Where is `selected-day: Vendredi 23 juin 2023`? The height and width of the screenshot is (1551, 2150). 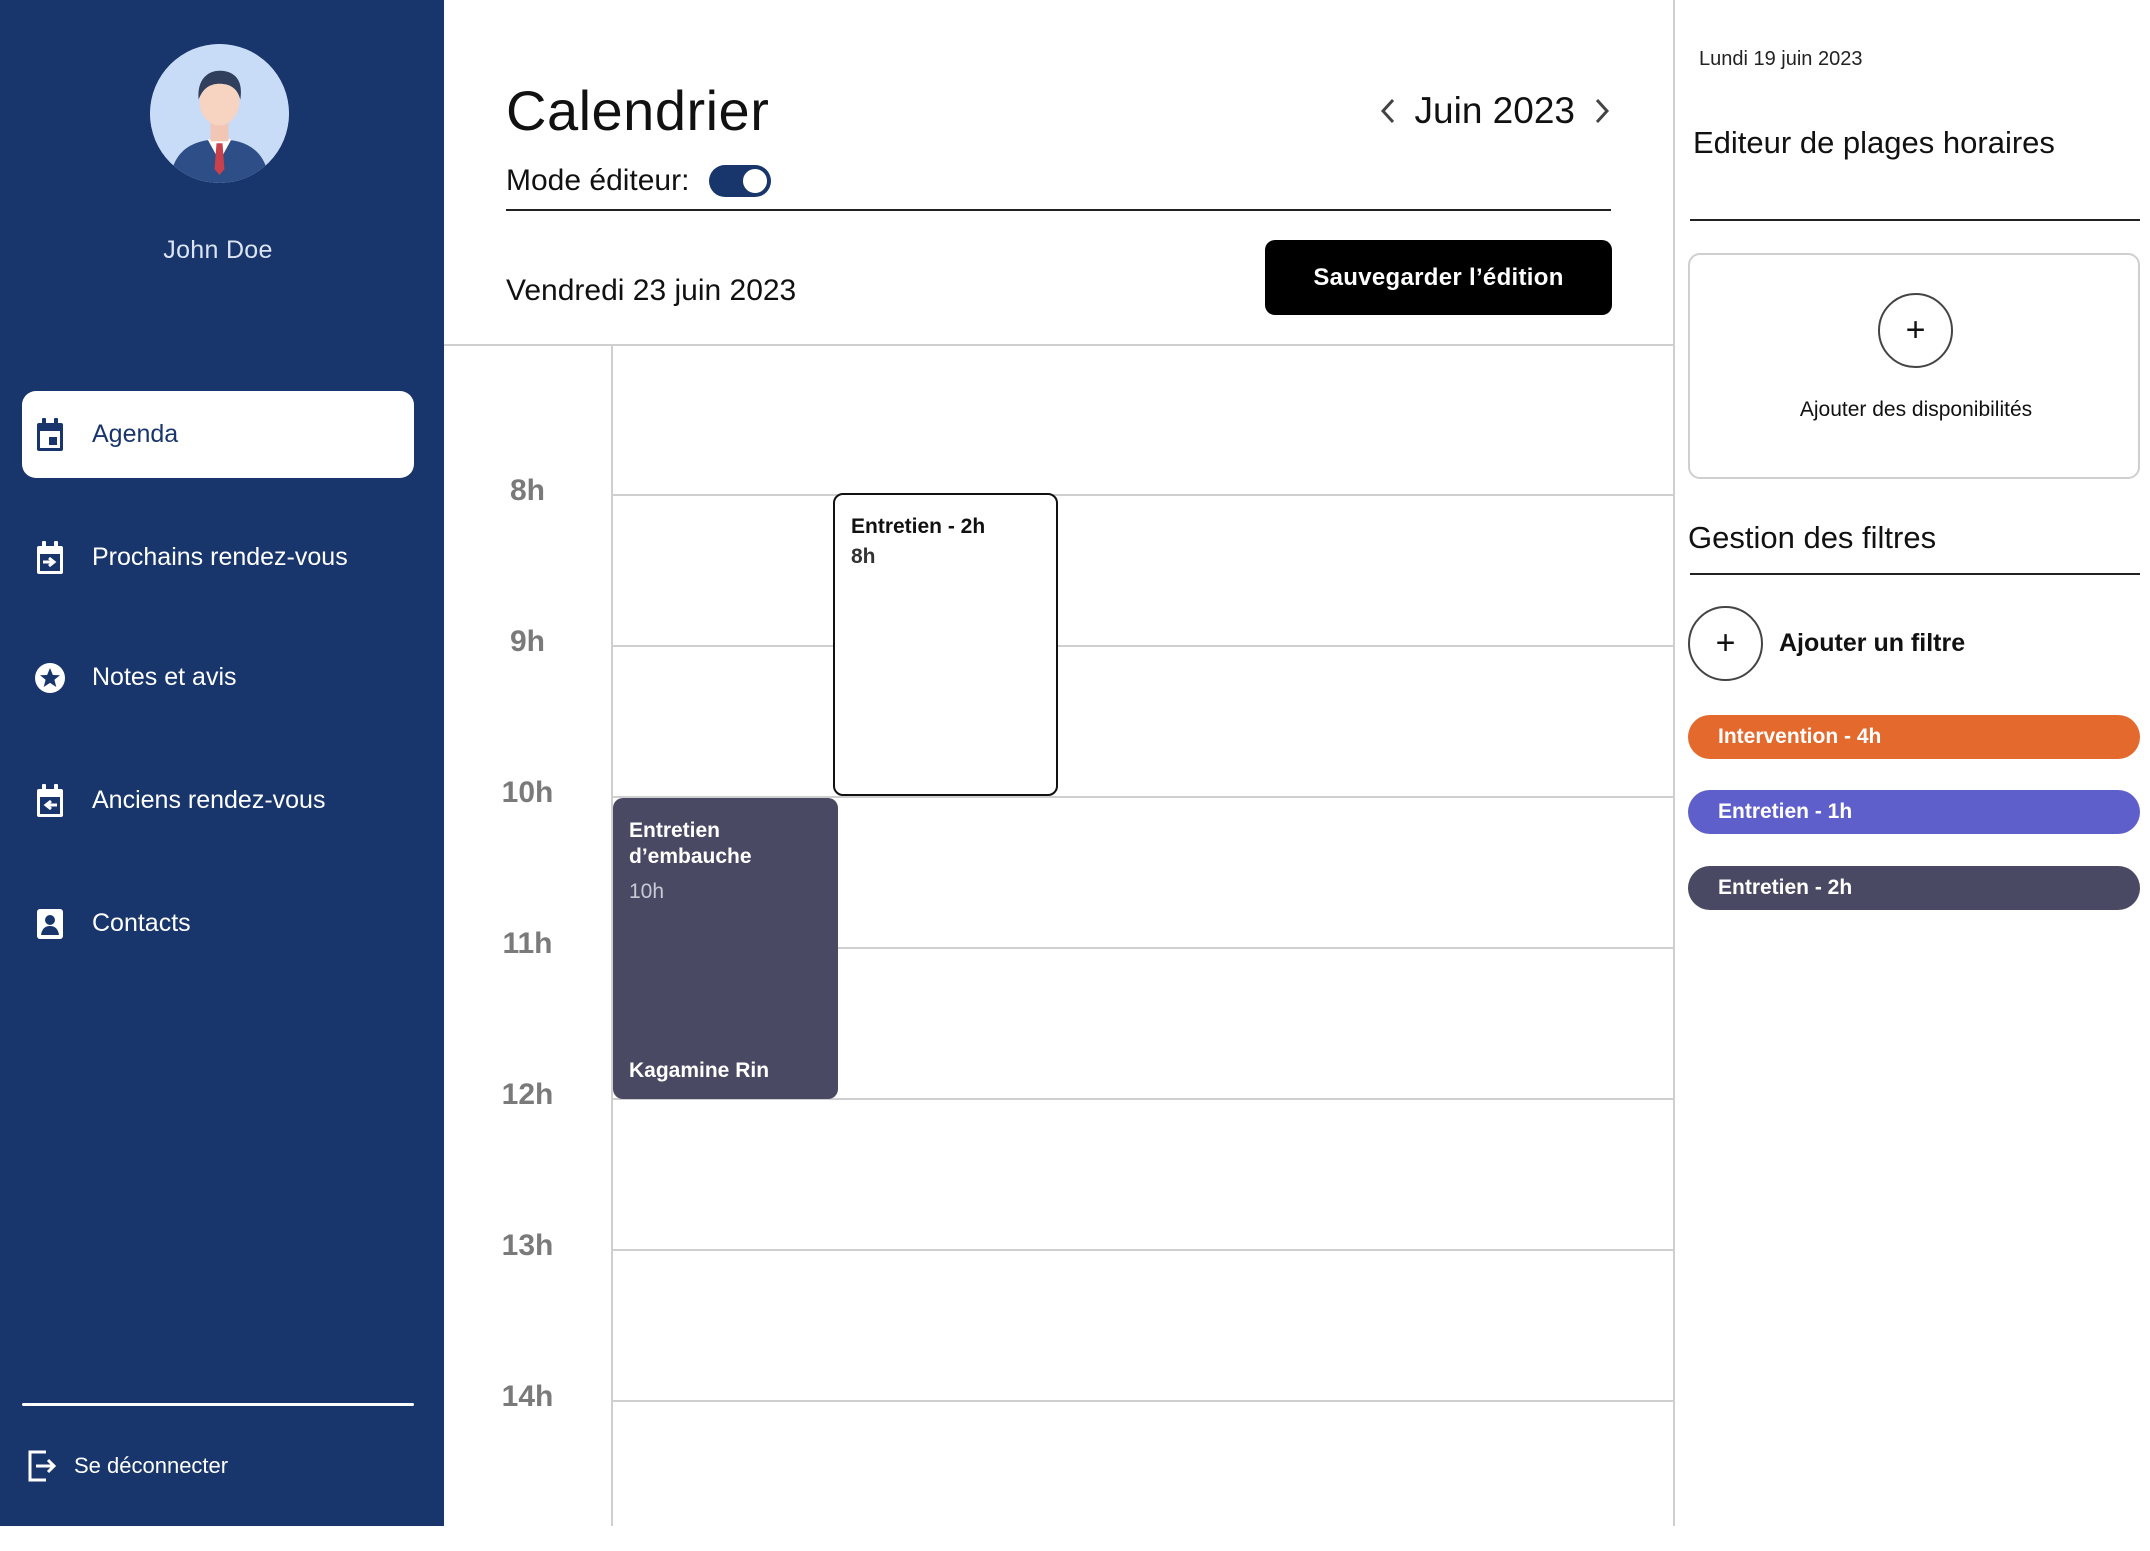 selected-day: Vendredi 23 juin 2023 is located at coordinates (651, 290).